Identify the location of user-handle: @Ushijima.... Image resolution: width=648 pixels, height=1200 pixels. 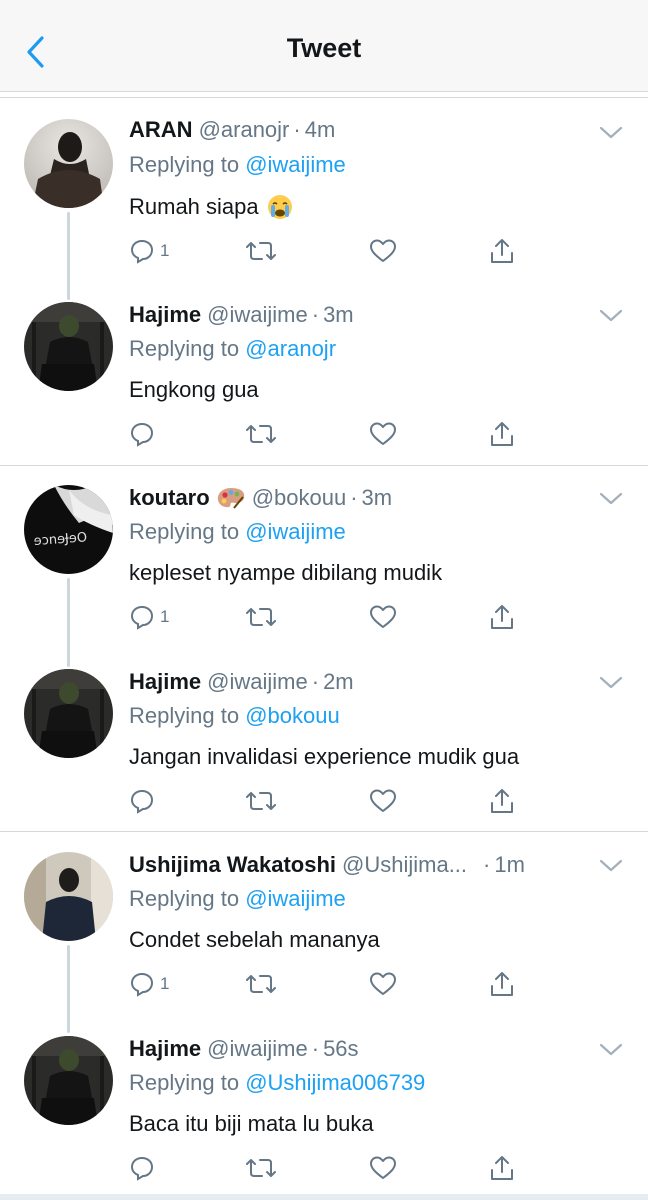
(404, 865).